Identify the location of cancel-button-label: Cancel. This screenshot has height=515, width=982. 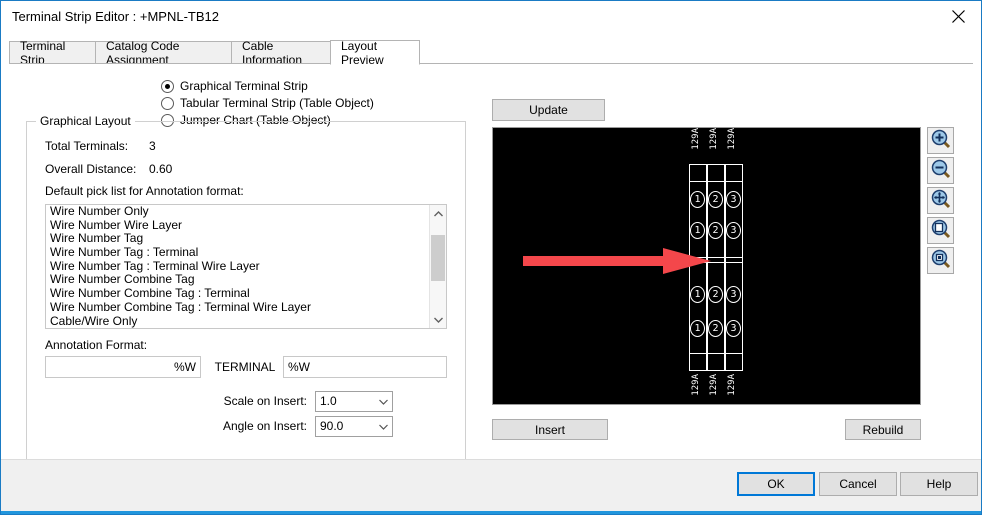
(858, 484).